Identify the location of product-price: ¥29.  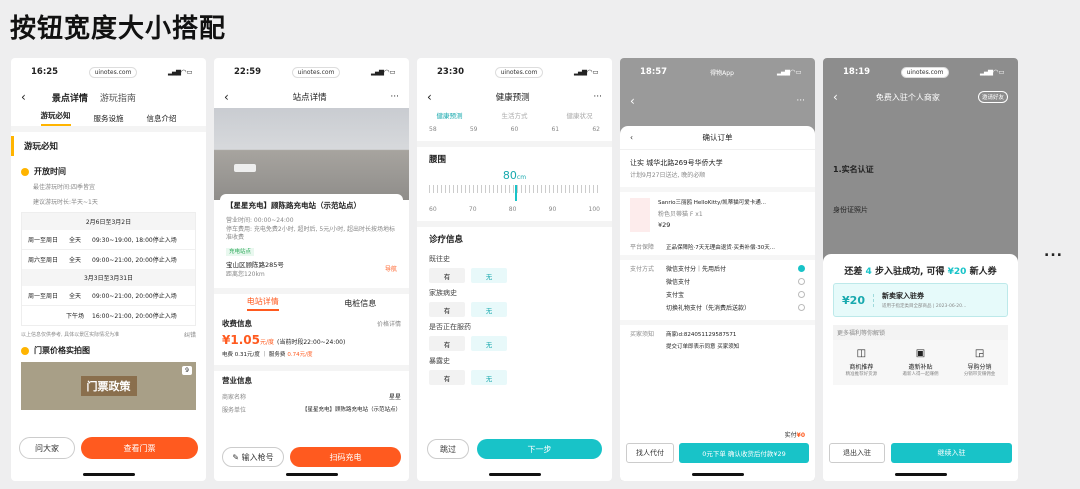
(664, 225).